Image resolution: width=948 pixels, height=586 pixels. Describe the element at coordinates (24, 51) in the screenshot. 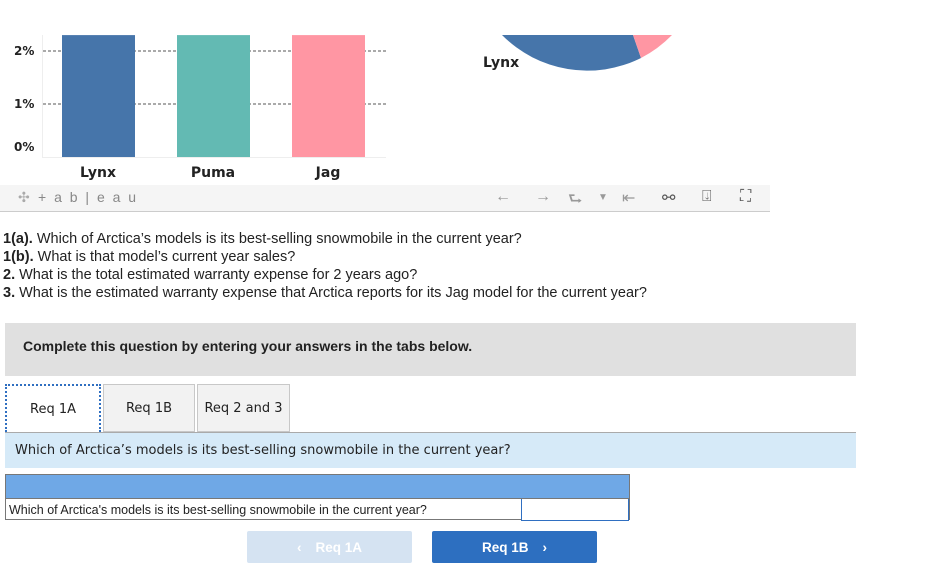

I see `y-tick-label: 2%` at that location.